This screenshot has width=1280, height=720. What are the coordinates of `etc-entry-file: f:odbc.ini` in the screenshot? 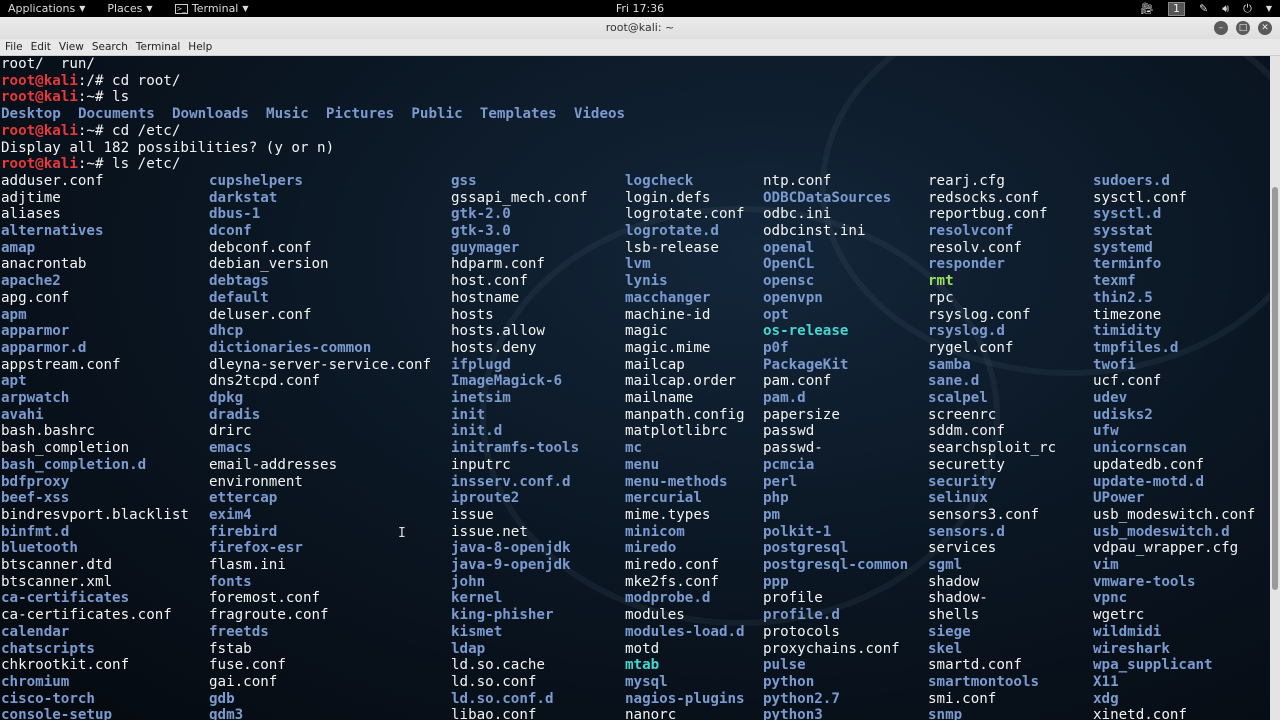 It's located at (797, 214).